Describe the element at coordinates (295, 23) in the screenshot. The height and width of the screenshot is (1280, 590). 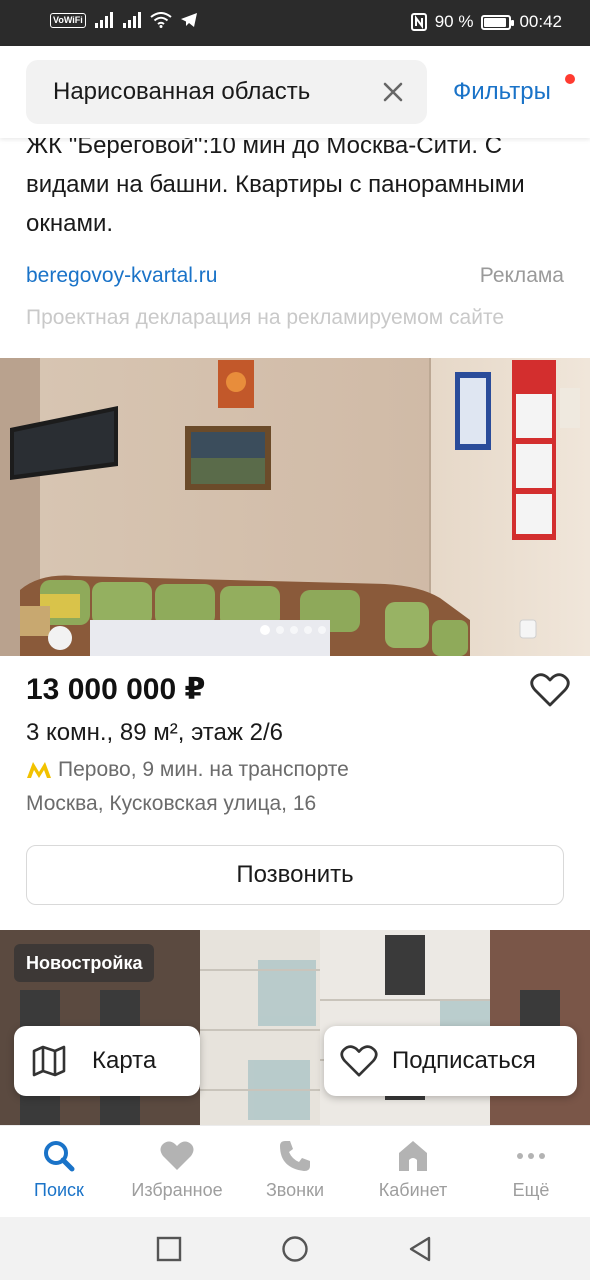
I see `status-bar: VoWiFi 90 % 00:42` at that location.